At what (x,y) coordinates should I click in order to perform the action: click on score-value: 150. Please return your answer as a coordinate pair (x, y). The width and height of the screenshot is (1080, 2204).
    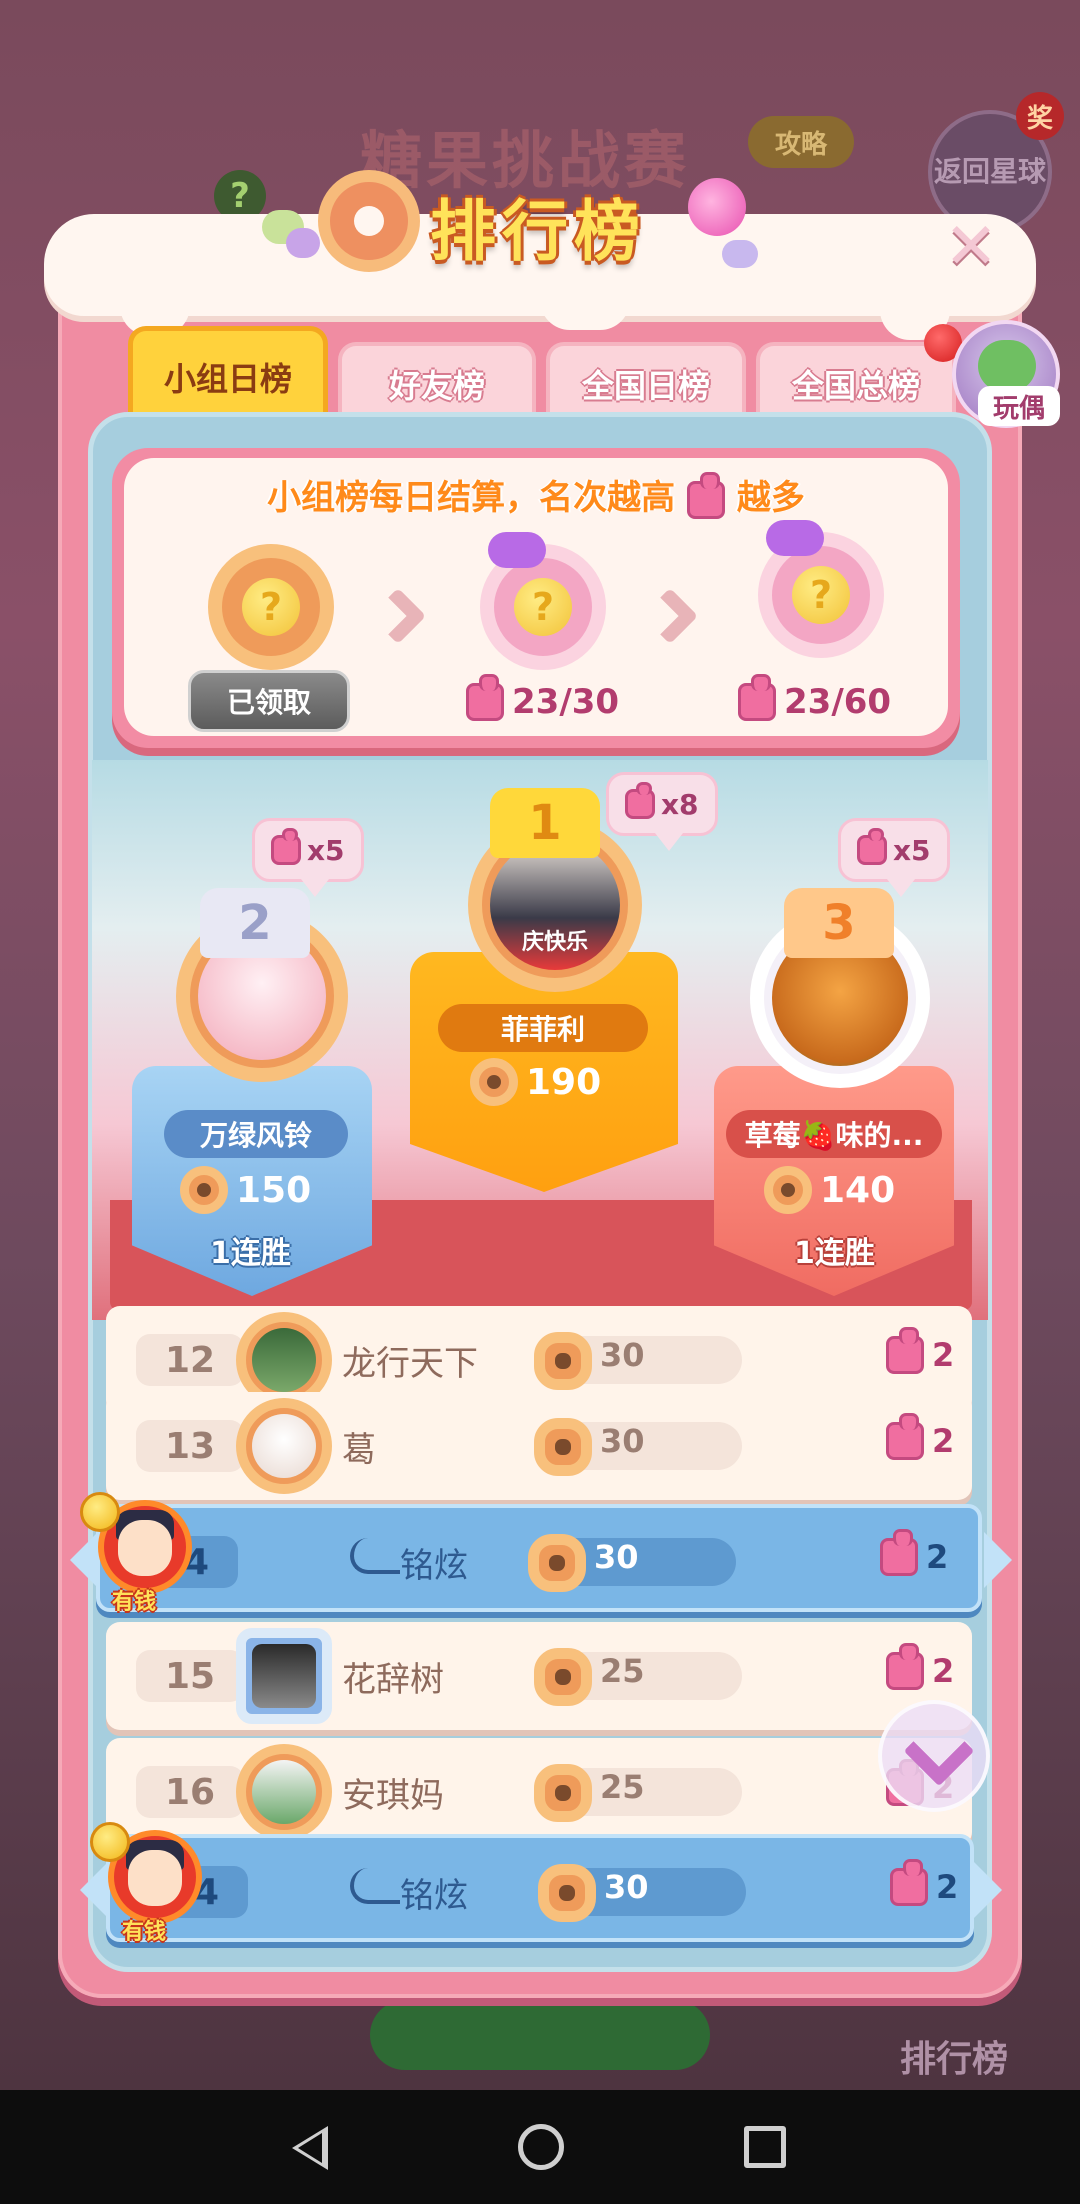
    Looking at the image, I should click on (274, 1190).